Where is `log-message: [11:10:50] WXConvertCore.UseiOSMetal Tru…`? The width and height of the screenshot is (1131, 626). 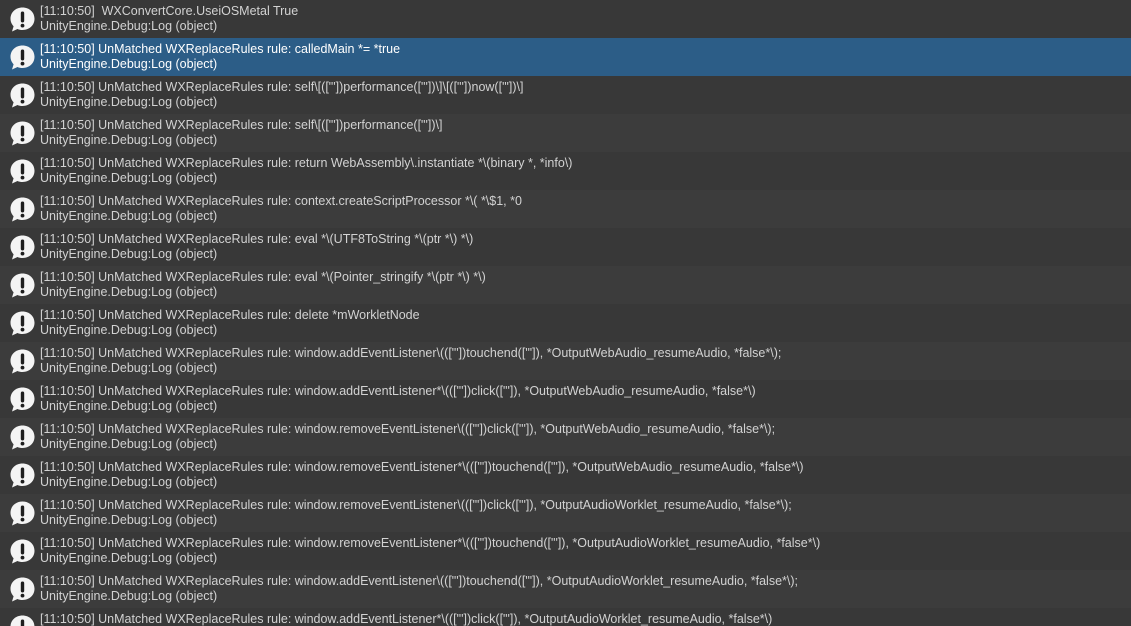
log-message: [11:10:50] WXConvertCore.UseiOSMetal Tru… is located at coordinates (169, 11).